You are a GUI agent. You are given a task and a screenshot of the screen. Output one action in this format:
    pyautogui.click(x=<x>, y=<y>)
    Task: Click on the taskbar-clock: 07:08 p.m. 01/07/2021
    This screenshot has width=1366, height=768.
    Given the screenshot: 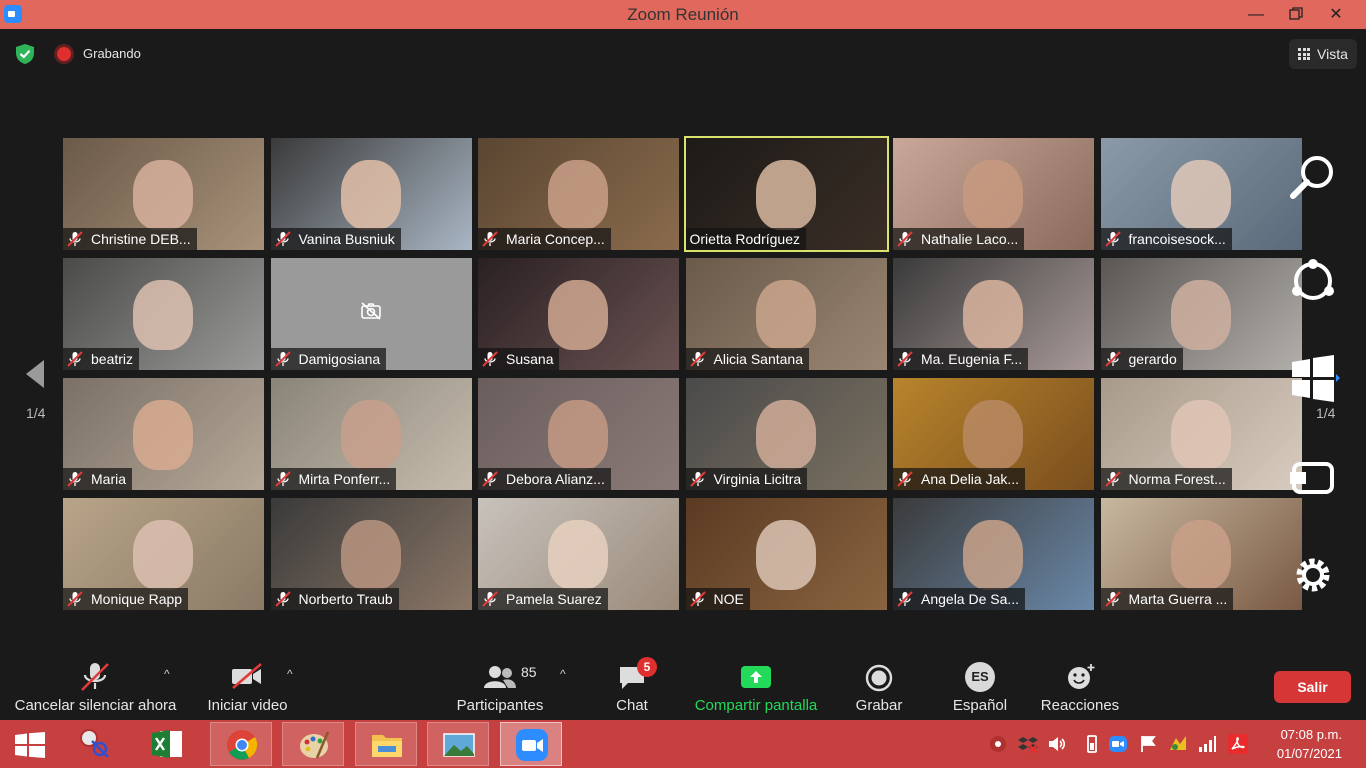 What is the action you would take?
    pyautogui.click(x=1302, y=744)
    